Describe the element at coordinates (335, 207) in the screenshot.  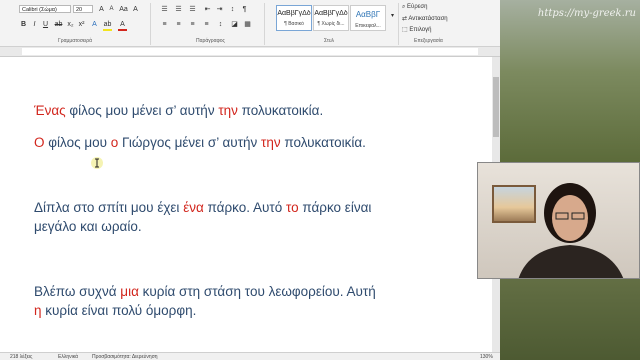
I see `text: πάρκο είναι` at that location.